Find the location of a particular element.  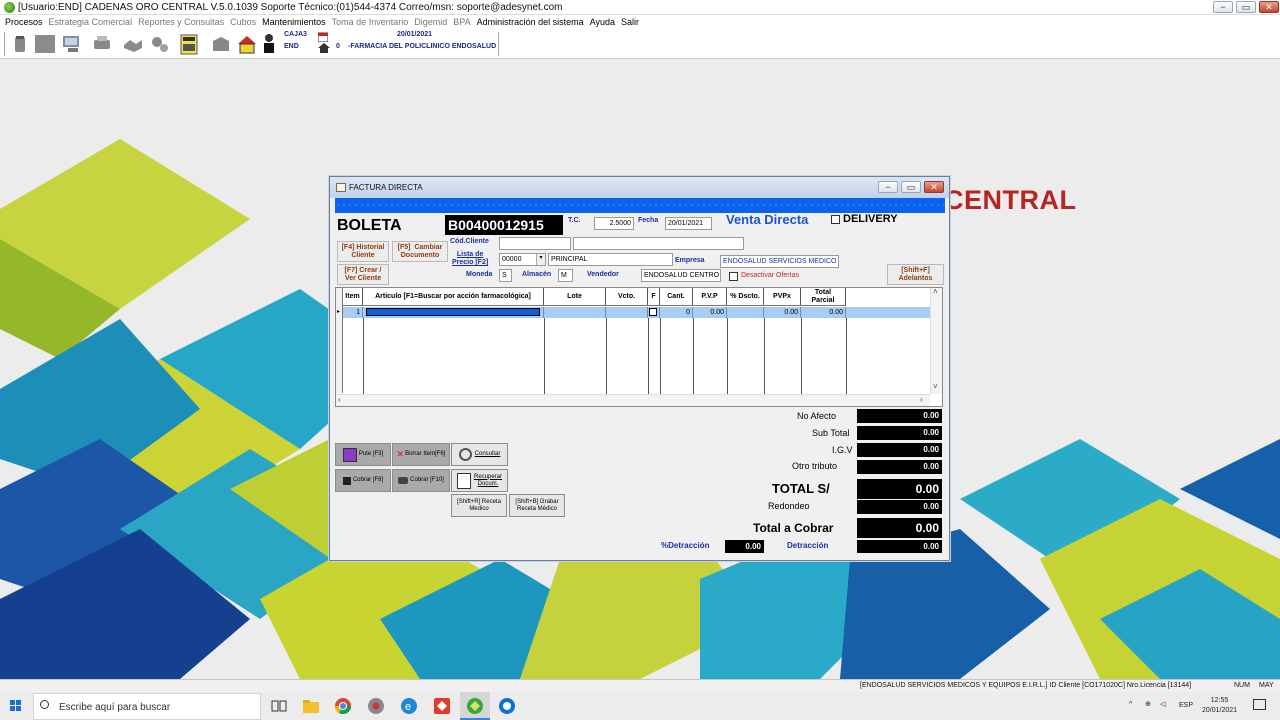

cell-pvp: 0.00 is located at coordinates (710, 312).